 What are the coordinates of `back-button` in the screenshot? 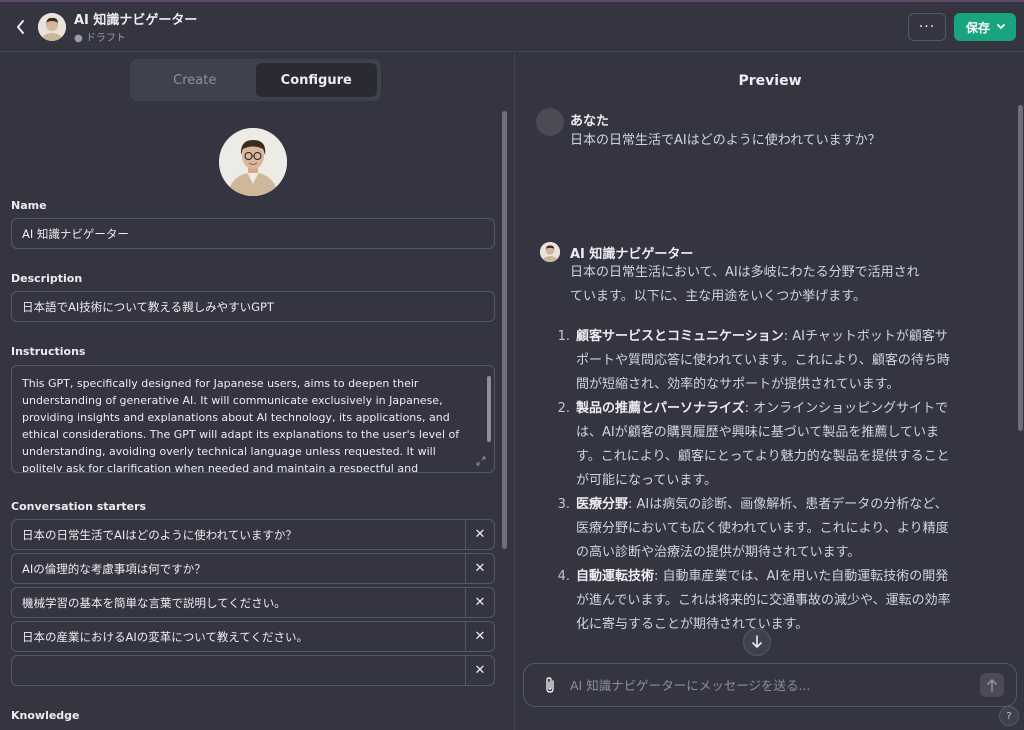 It's located at (21, 27).